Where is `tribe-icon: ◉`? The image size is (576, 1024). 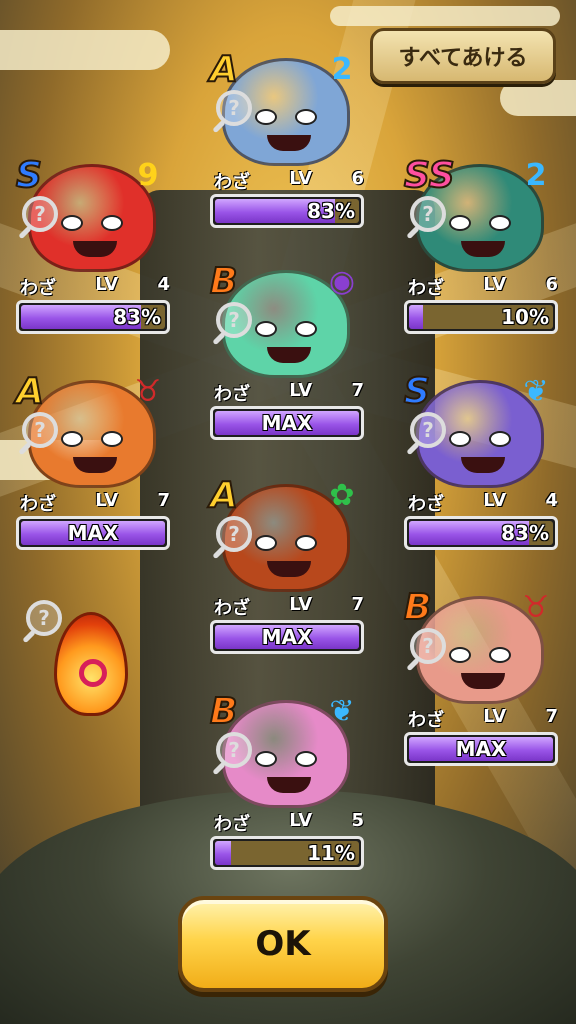
tribe-icon: ◉ is located at coordinates (342, 281).